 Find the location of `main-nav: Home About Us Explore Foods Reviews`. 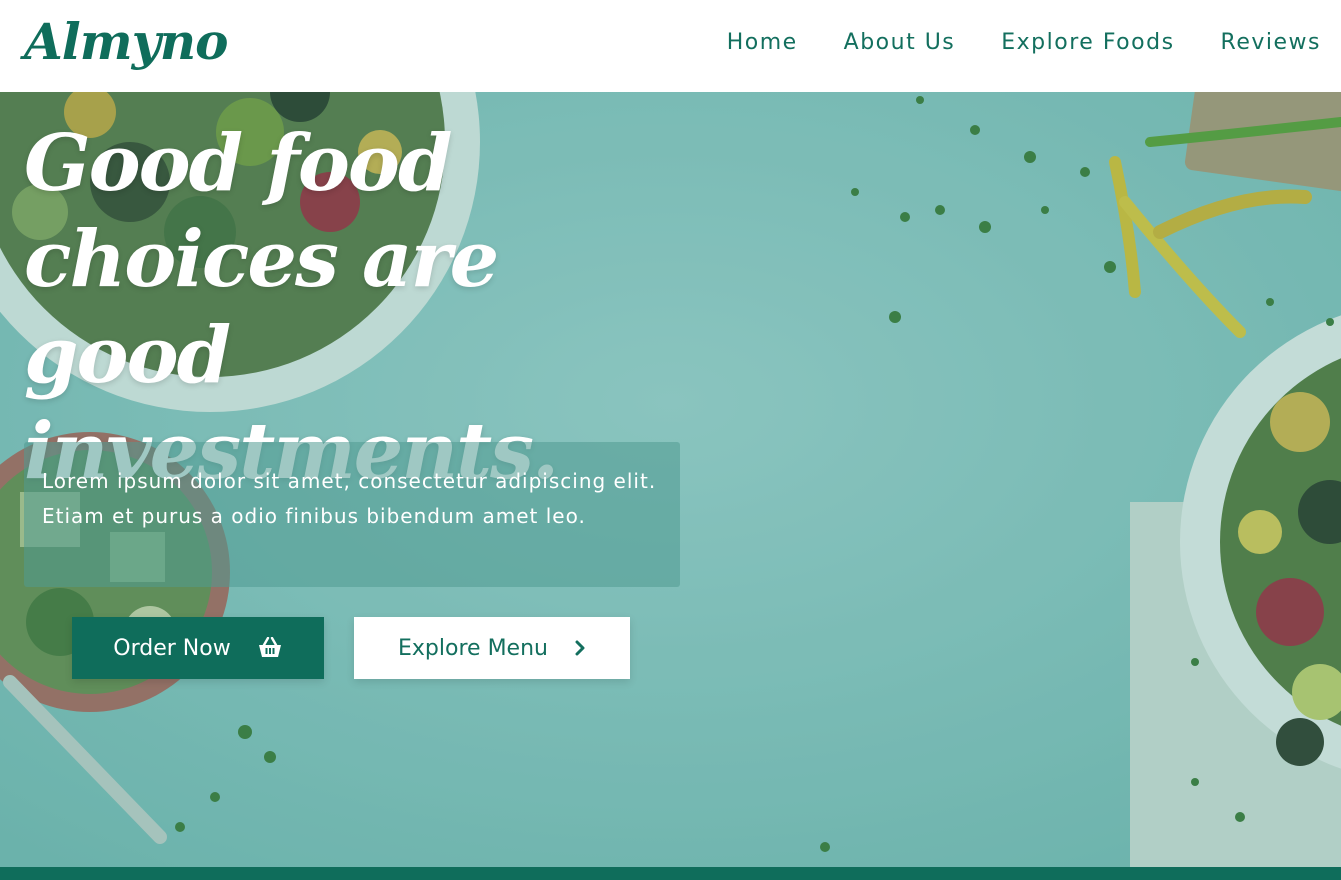

main-nav: Home About Us Explore Foods Reviews is located at coordinates (1024, 42).